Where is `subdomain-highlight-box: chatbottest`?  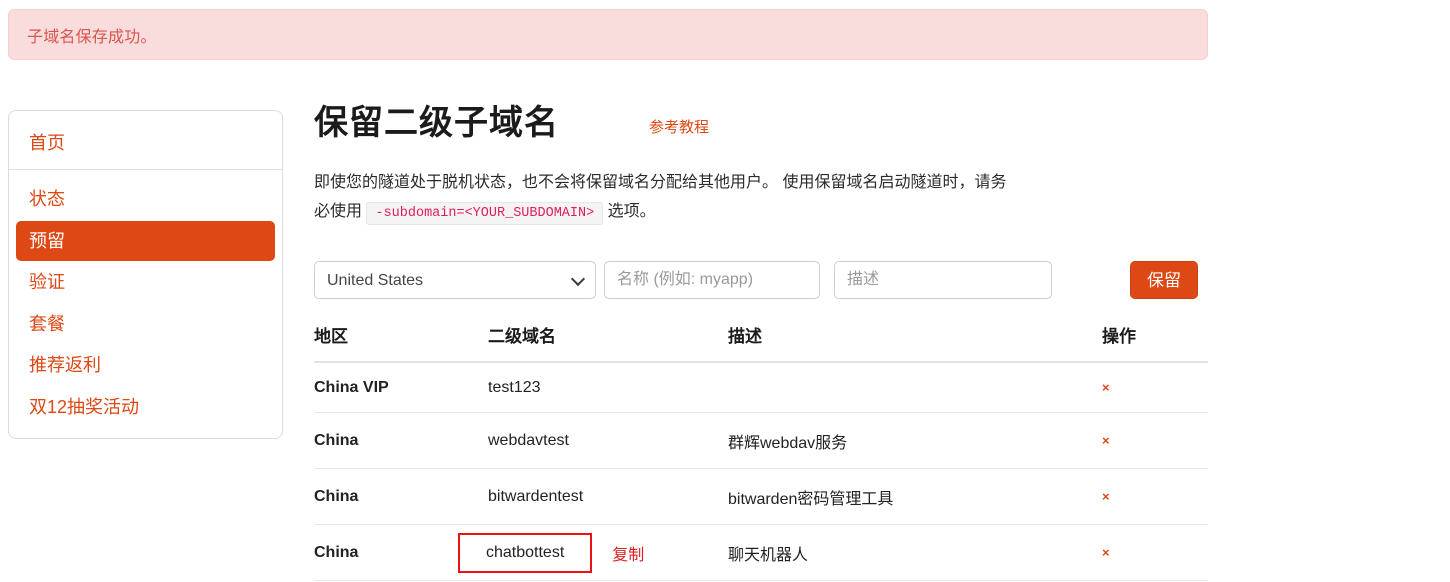
subdomain-highlight-box: chatbottest is located at coordinates (525, 553).